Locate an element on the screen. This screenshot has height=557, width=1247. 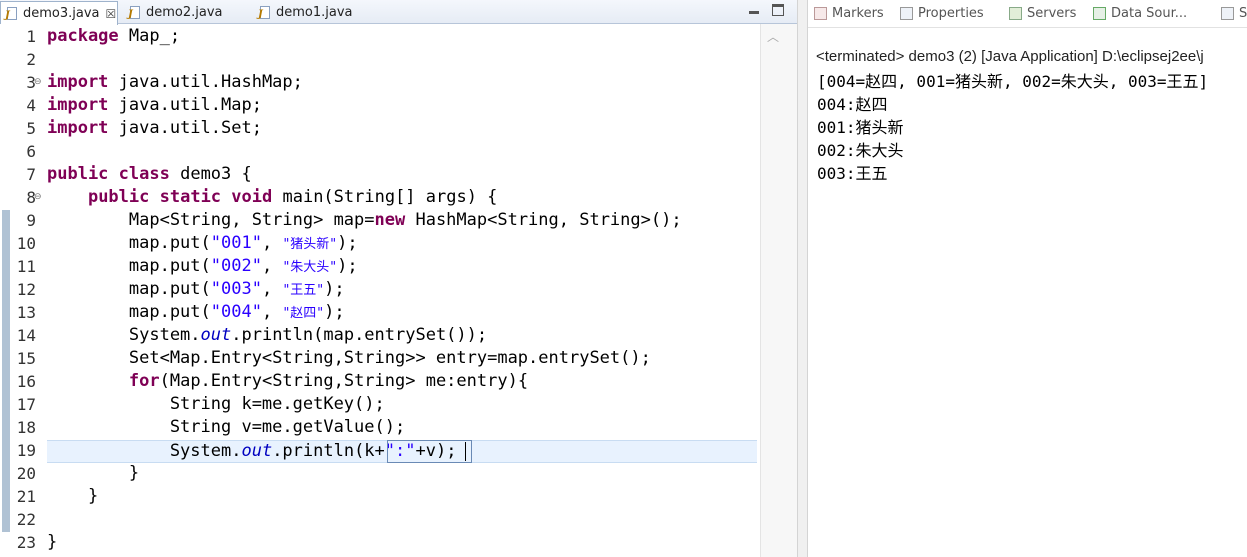
markers-icon is located at coordinates (820, 13).